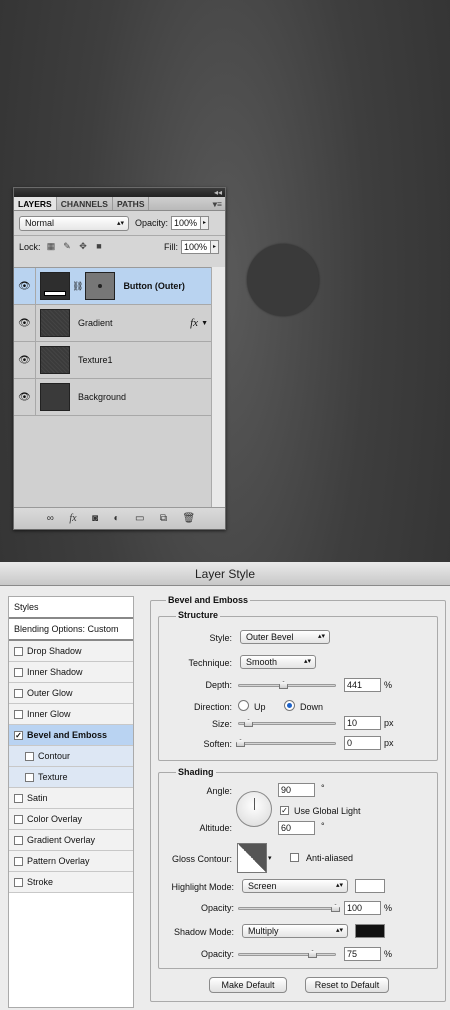 This screenshot has height=1010, width=450. What do you see at coordinates (74, 223) in the screenshot?
I see `blend-mode-select: Normal ▴▾` at bounding box center [74, 223].